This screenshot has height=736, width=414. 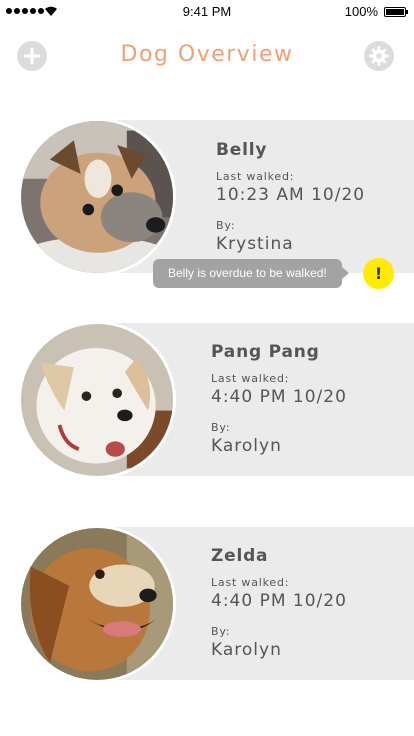 I want to click on dog-avatar-belly, so click(x=97, y=197).